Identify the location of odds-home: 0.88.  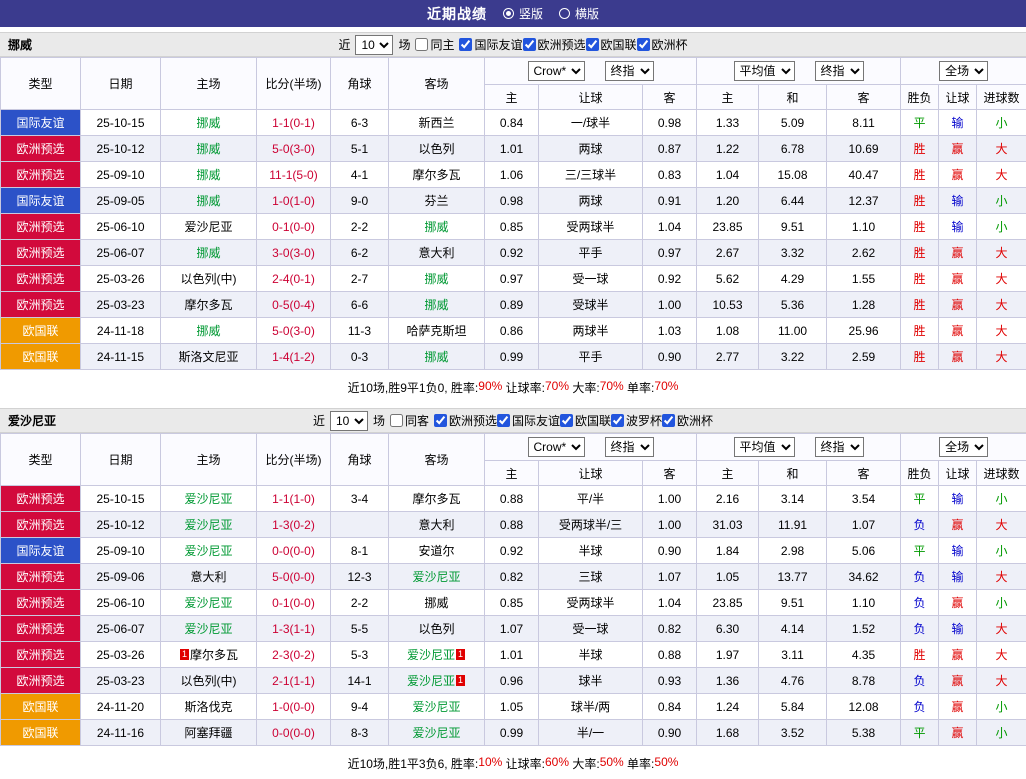
(512, 525).